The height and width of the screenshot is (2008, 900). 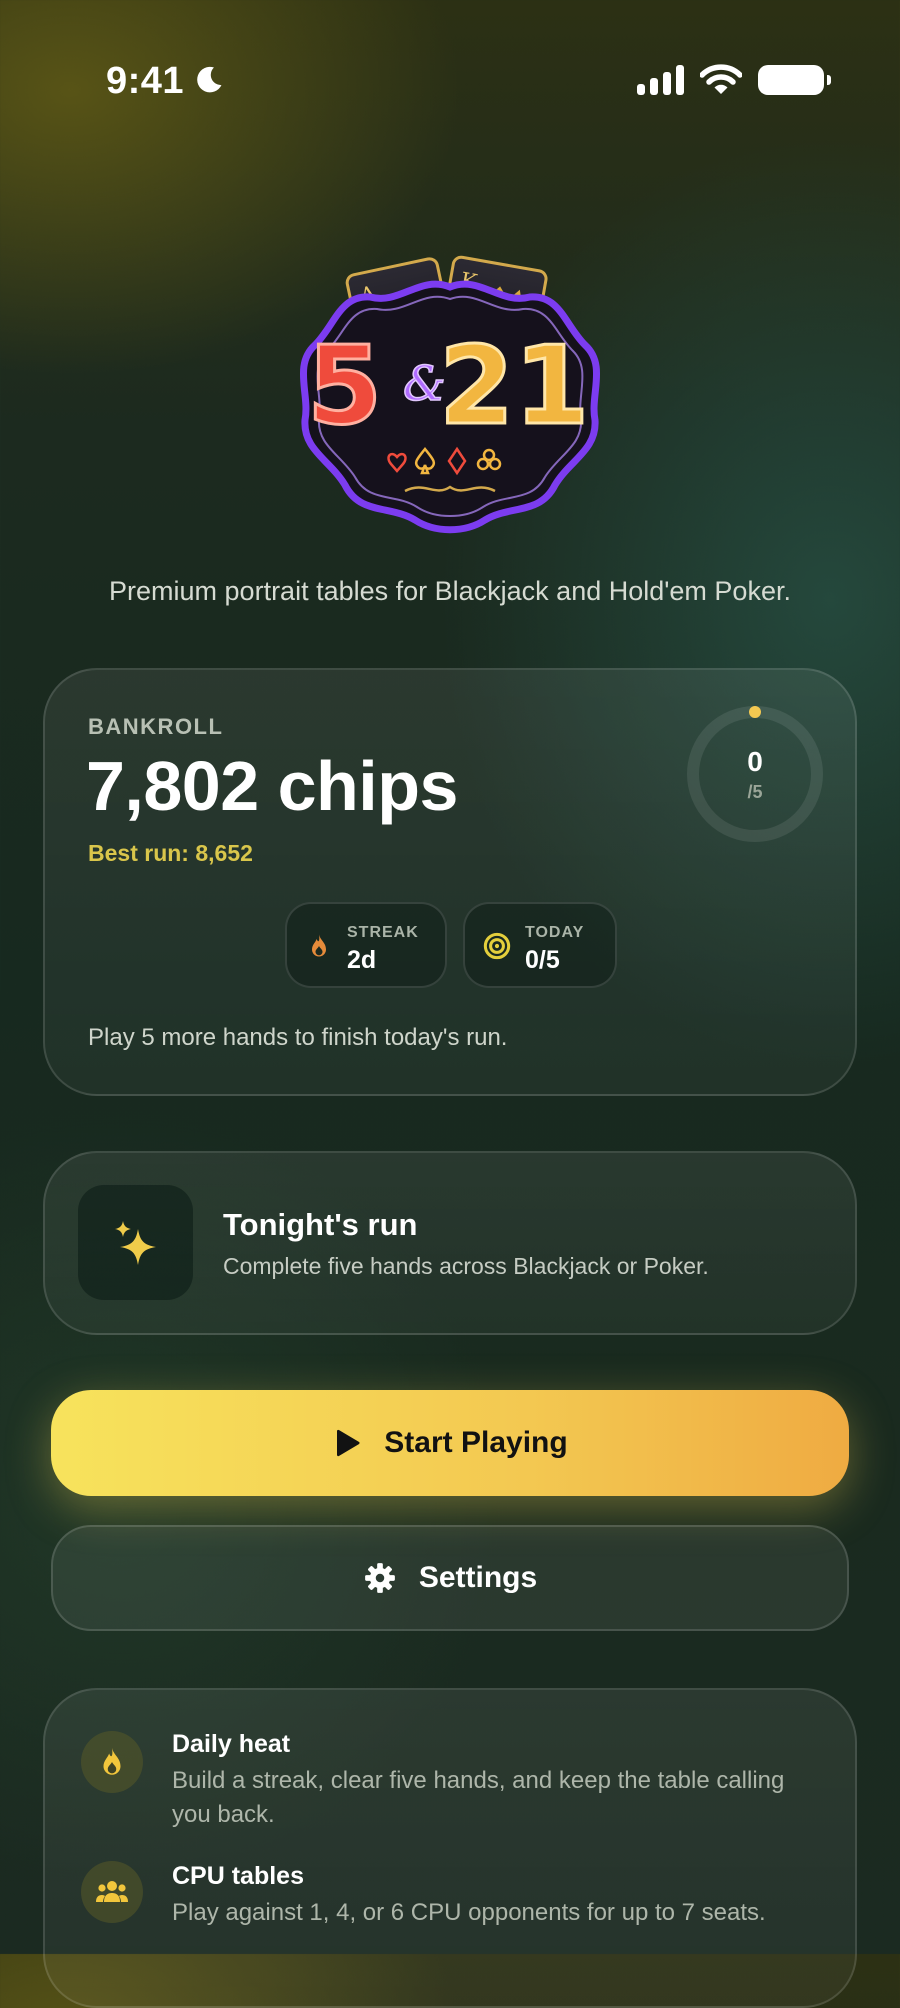 What do you see at coordinates (362, 960) in the screenshot?
I see `streak-value: 2d` at bounding box center [362, 960].